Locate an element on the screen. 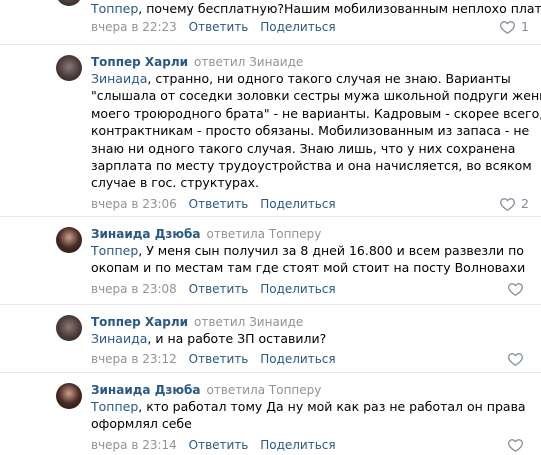 The width and height of the screenshot is (541, 455). comment-meta: вчера в 23:06 Ответить Поделиться 2 is located at coordinates (311, 204).